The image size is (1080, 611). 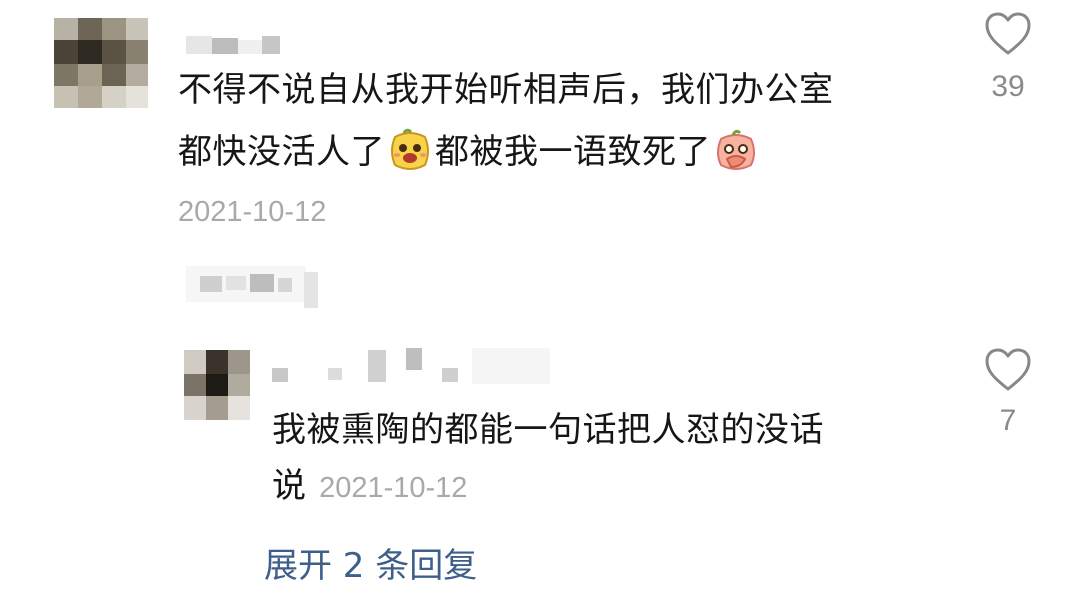 What do you see at coordinates (101, 63) in the screenshot?
I see `commenter-avatar` at bounding box center [101, 63].